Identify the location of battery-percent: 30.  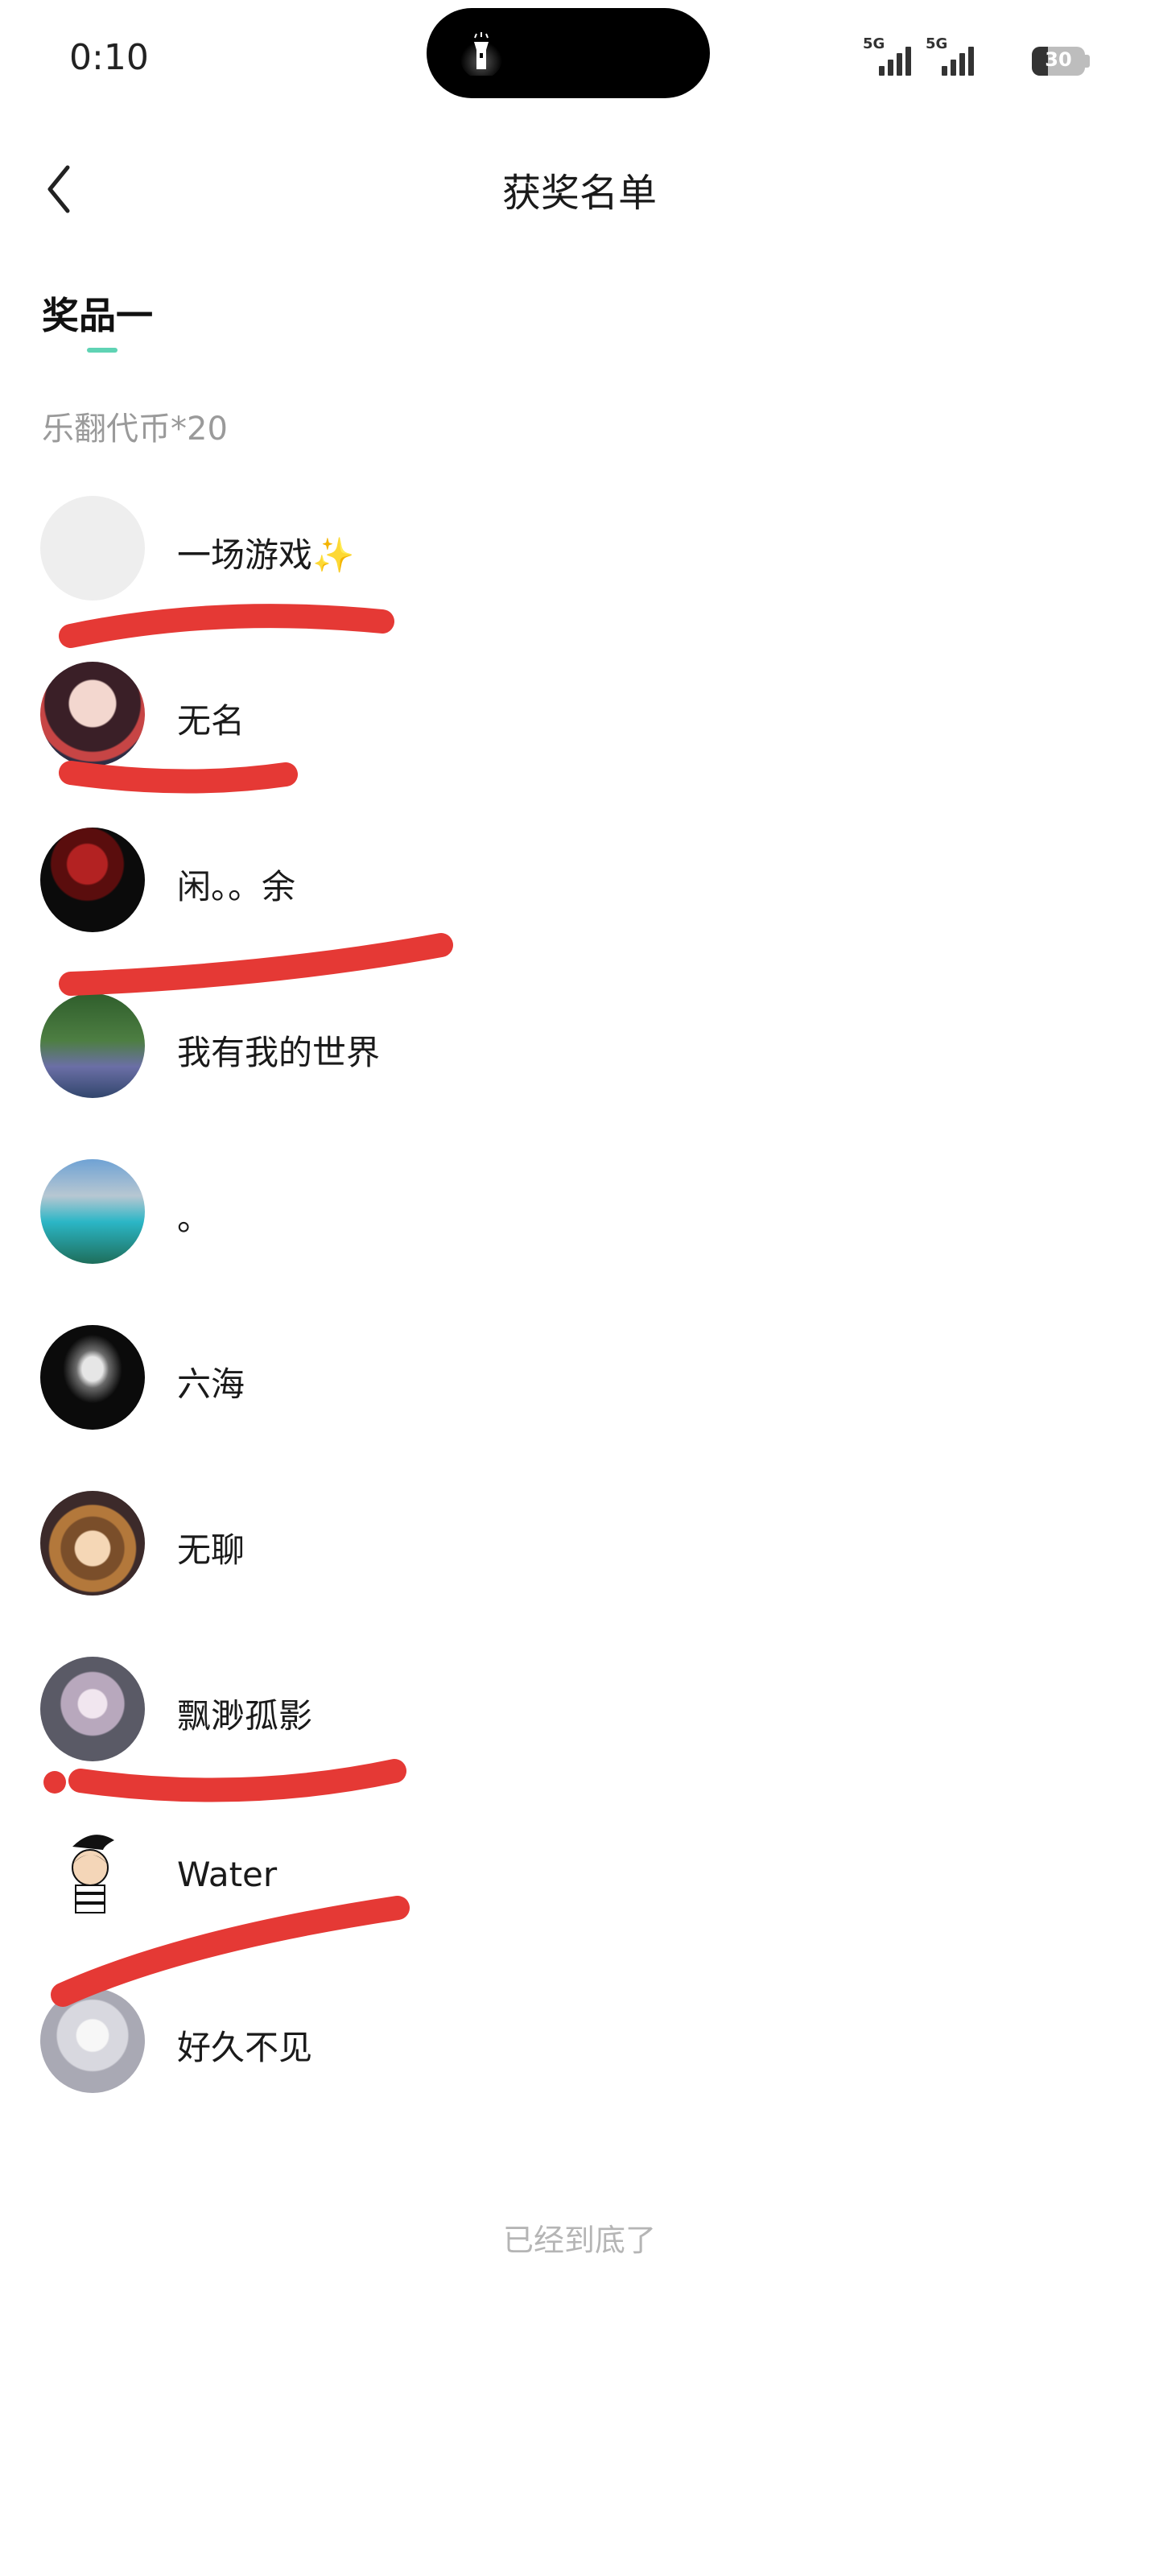
(1058, 59).